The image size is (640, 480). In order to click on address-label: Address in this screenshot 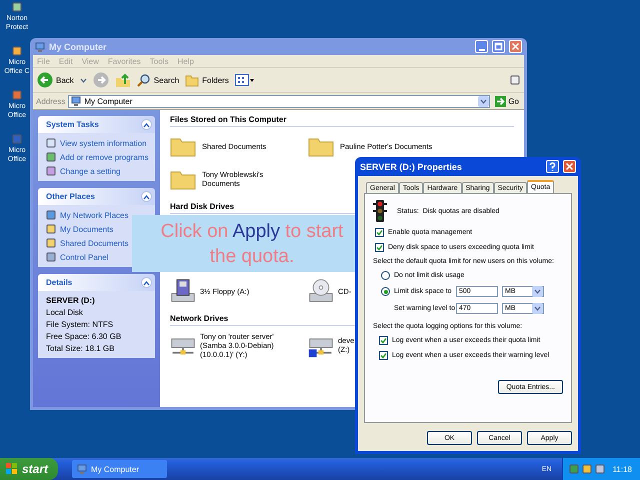, I will do `click(51, 101)`.